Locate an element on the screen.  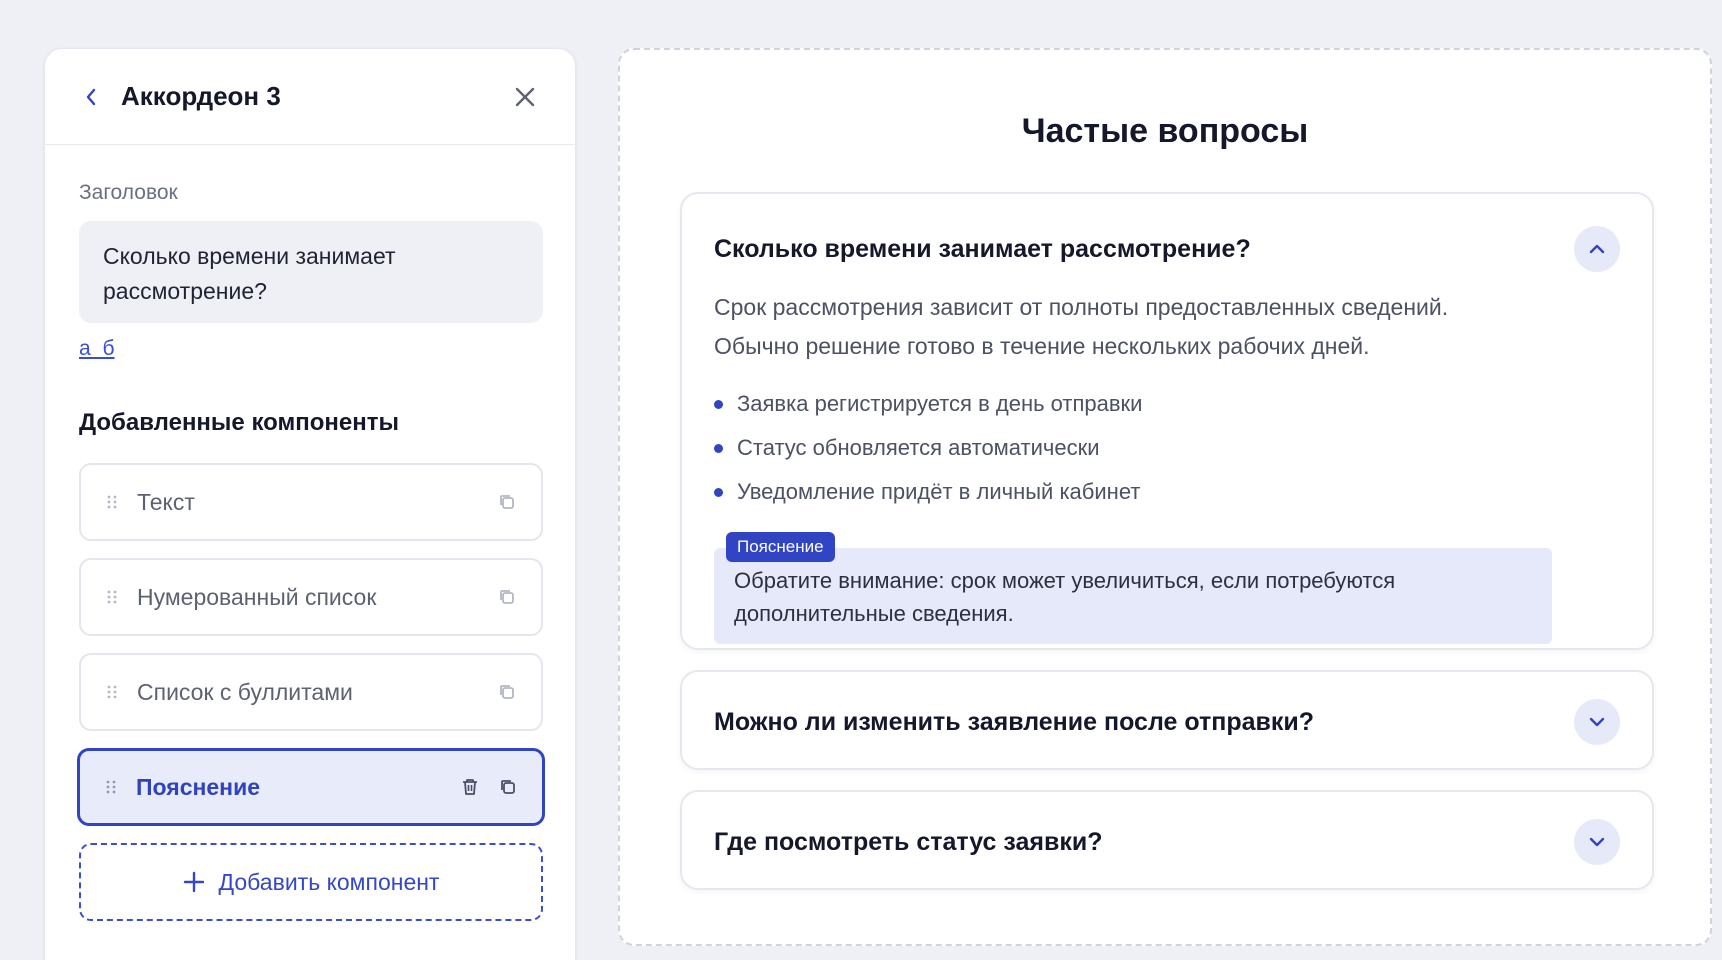
accordion-question: Где посмотреть статус заявки? is located at coordinates (908, 841).